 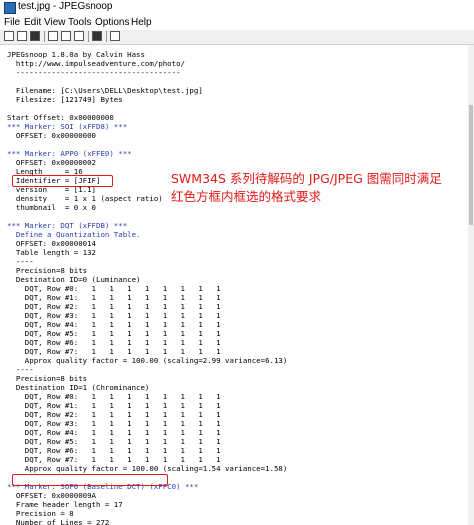 I want to click on menu-view: View, so click(x=55, y=22).